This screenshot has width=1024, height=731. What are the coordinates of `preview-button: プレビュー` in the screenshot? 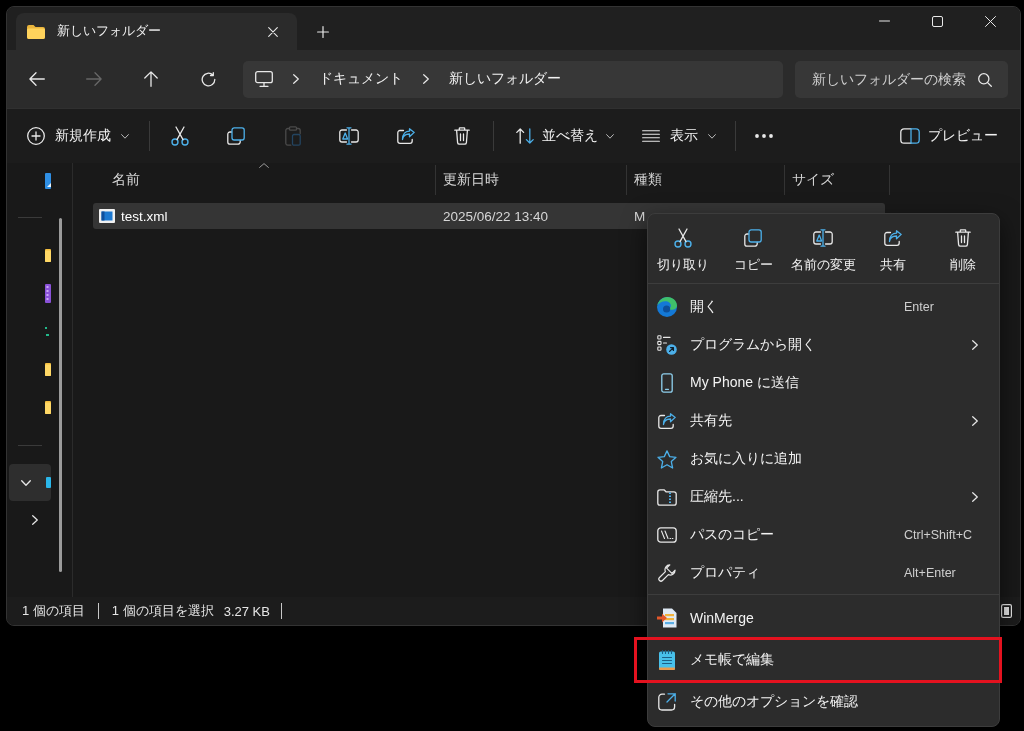 It's located at (948, 136).